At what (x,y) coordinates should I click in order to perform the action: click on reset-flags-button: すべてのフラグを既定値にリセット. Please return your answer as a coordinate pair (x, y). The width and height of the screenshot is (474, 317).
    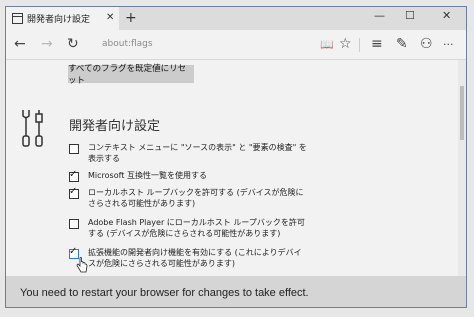
    Looking at the image, I should click on (131, 75).